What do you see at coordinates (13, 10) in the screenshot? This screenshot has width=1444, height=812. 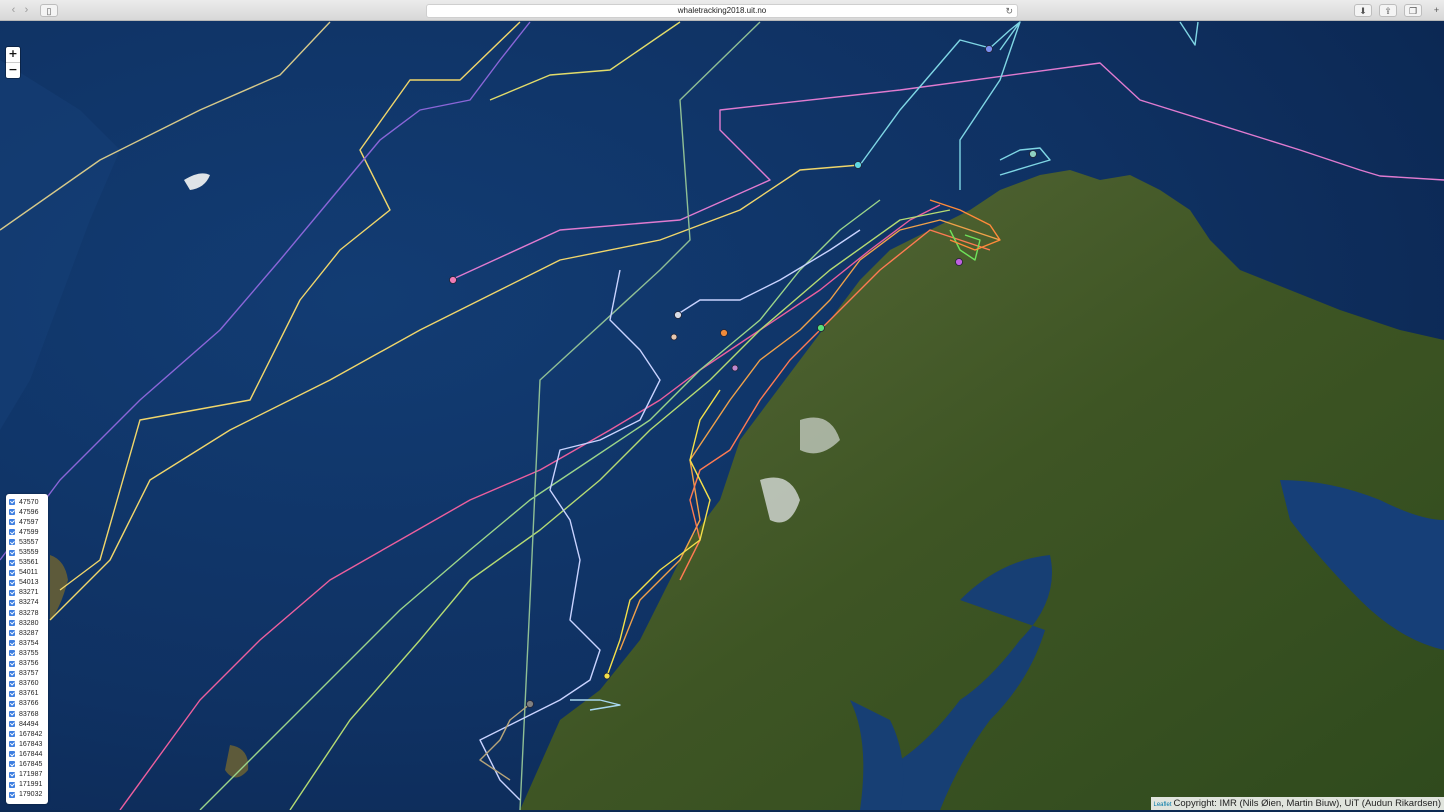 I see `back-icon: ‹` at bounding box center [13, 10].